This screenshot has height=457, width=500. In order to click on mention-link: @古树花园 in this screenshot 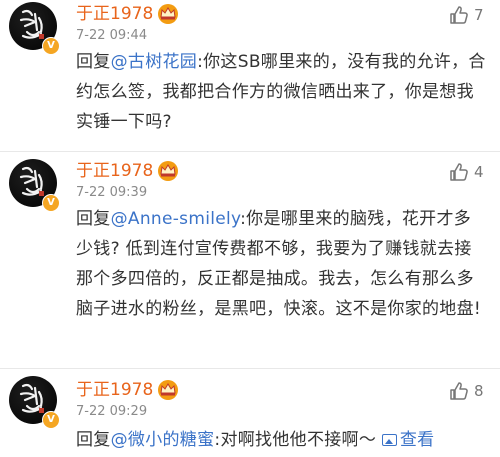, I will do `click(154, 62)`.